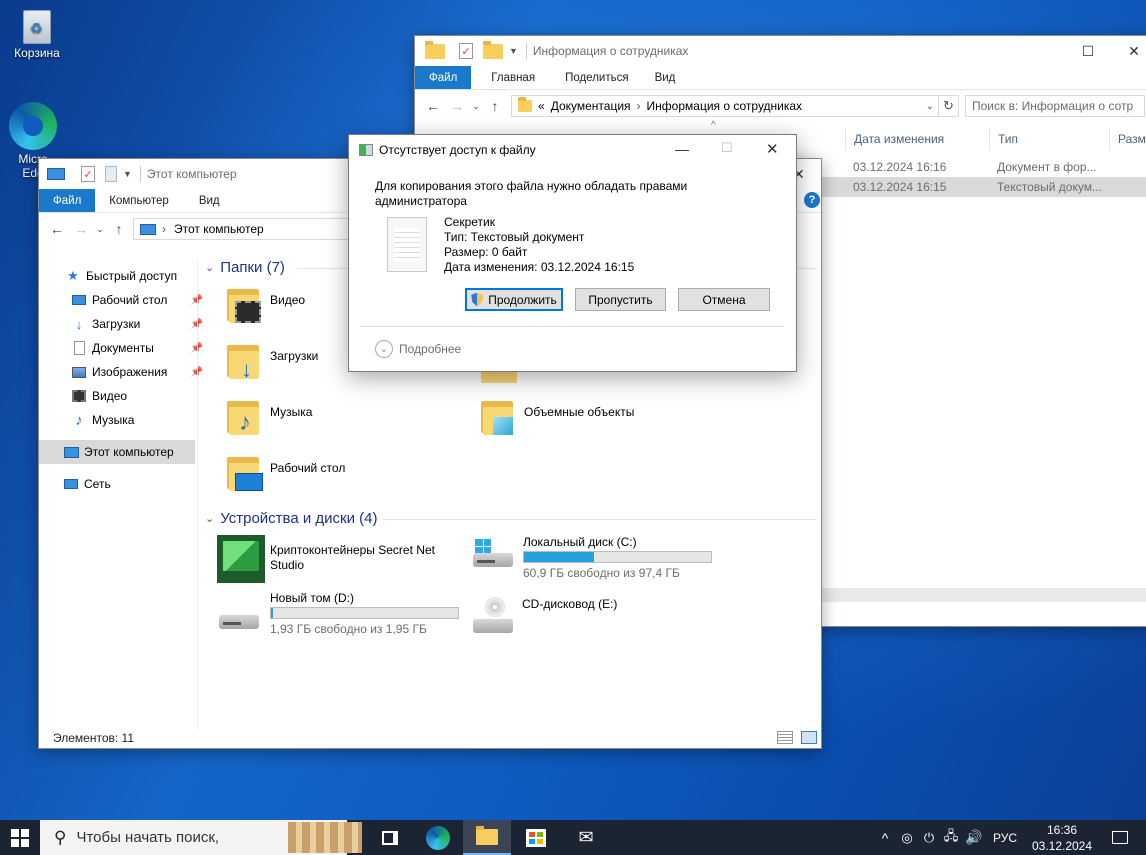 This screenshot has height=855, width=1146. What do you see at coordinates (812, 200) in the screenshot?
I see `help-icon: ?` at bounding box center [812, 200].